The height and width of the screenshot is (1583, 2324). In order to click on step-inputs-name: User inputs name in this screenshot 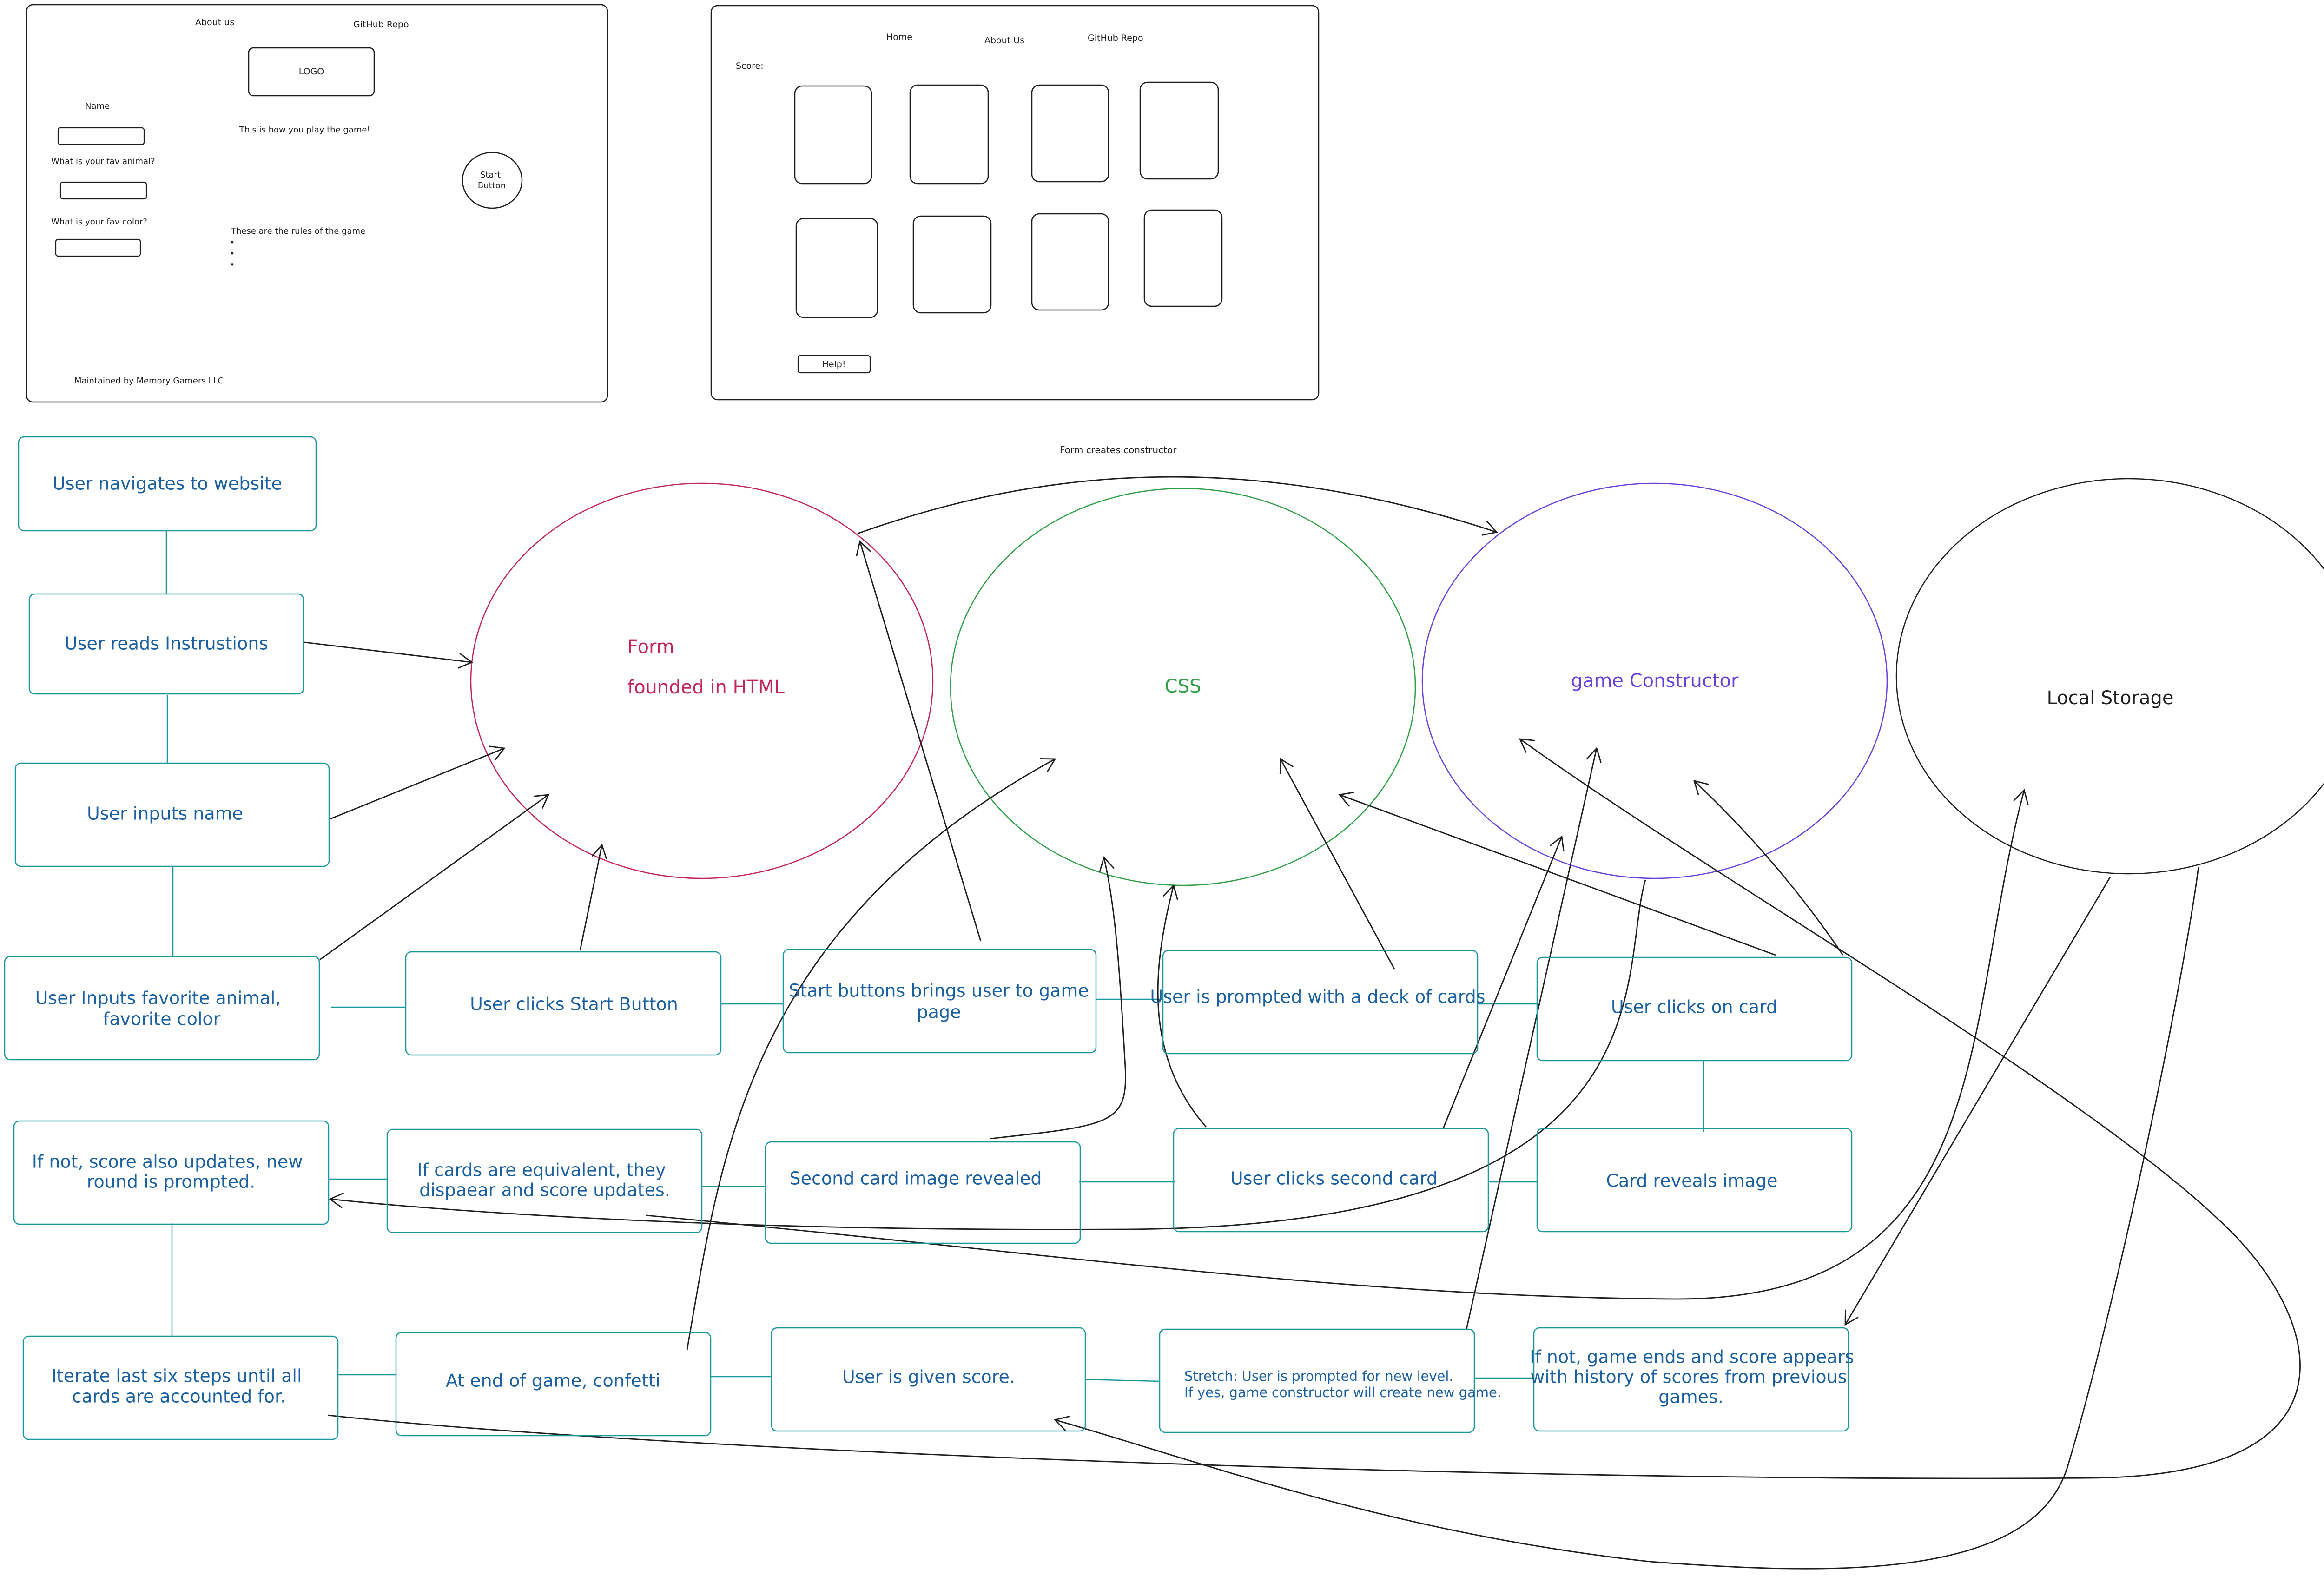, I will do `click(172, 814)`.